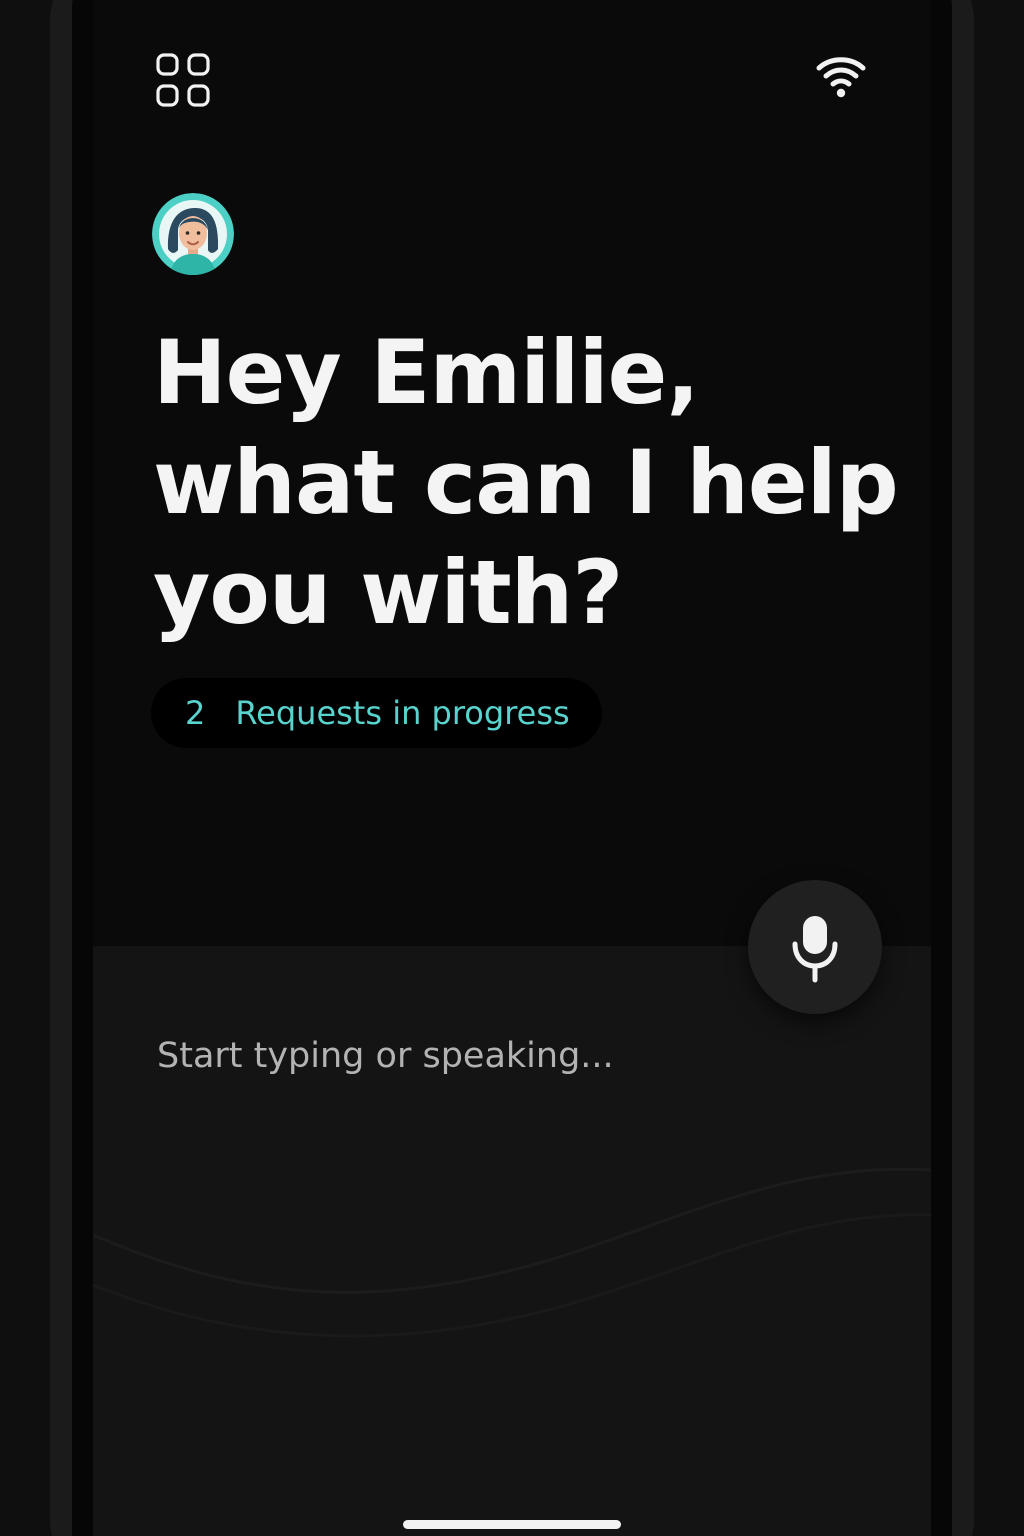 The height and width of the screenshot is (1536, 1024). What do you see at coordinates (815, 949) in the screenshot?
I see `microphone-icon` at bounding box center [815, 949].